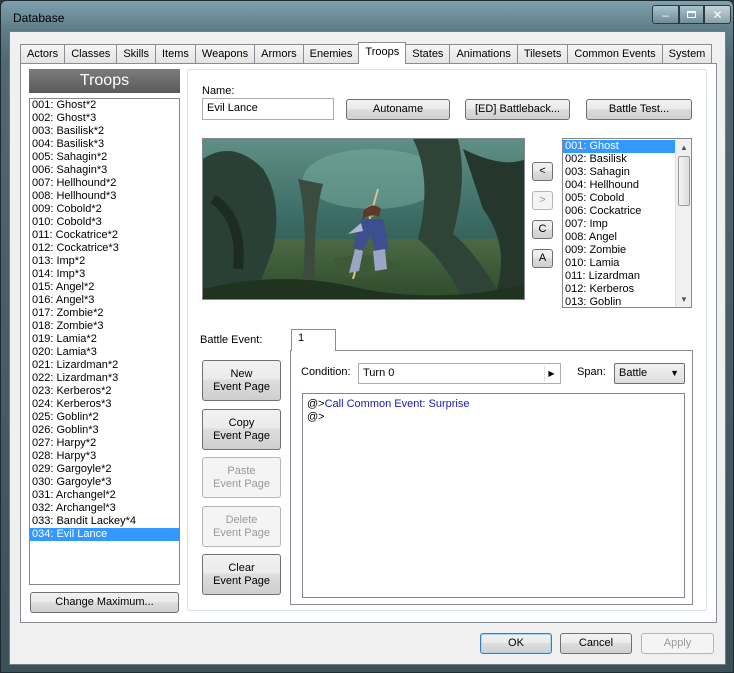 Image resolution: width=734 pixels, height=673 pixels. What do you see at coordinates (331, 54) in the screenshot?
I see `tab-enemies: Enemies` at bounding box center [331, 54].